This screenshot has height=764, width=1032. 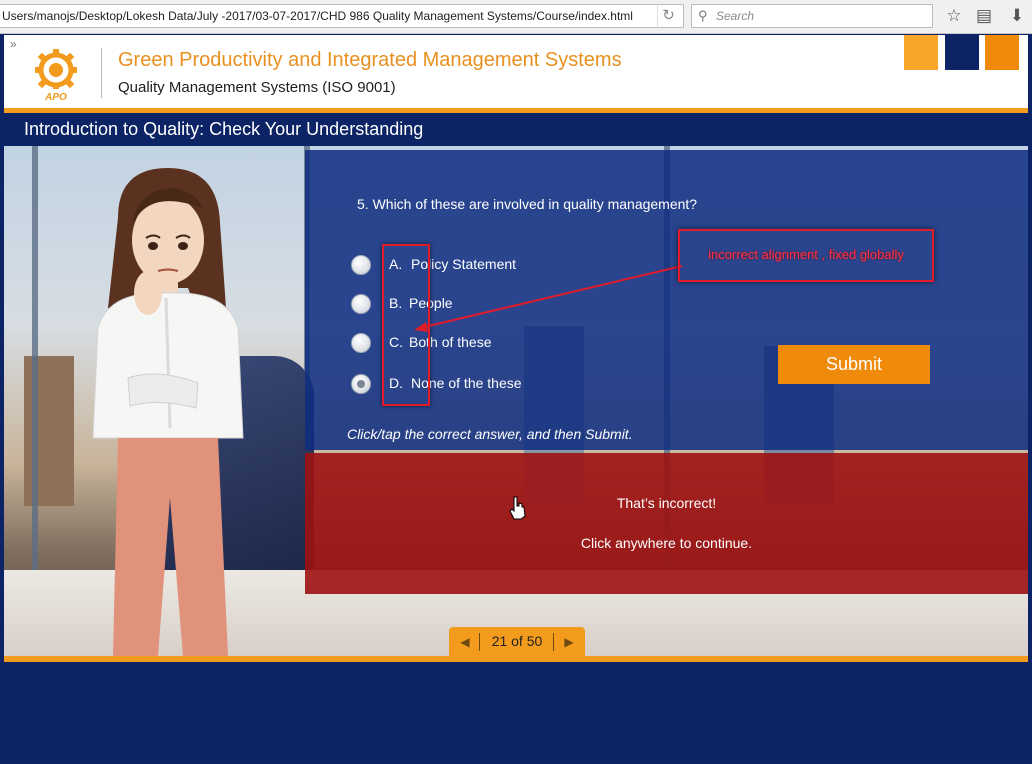 What do you see at coordinates (56, 75) in the screenshot?
I see `apo-logo: APO` at bounding box center [56, 75].